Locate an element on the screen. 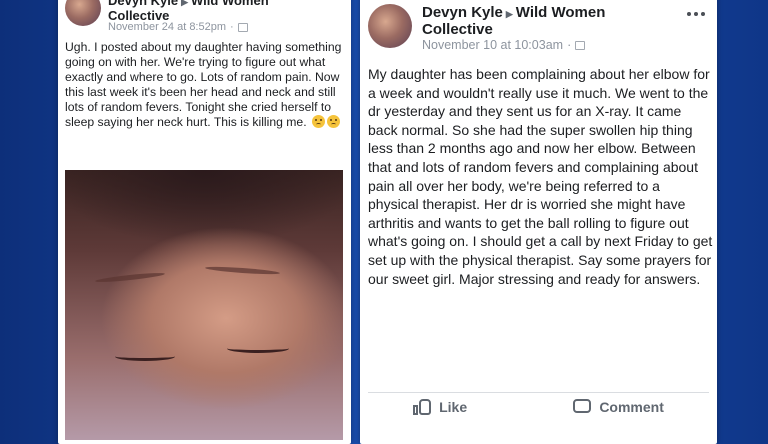  like-label: Like is located at coordinates (453, 407).